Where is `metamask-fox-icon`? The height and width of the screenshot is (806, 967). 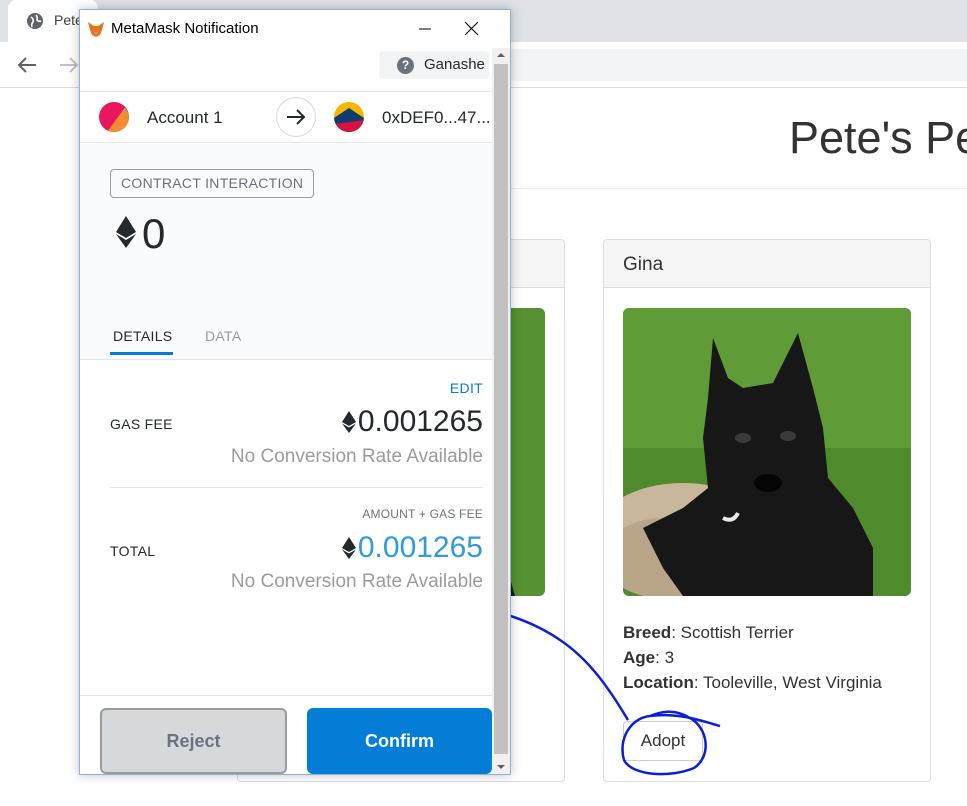
metamask-fox-icon is located at coordinates (96, 29).